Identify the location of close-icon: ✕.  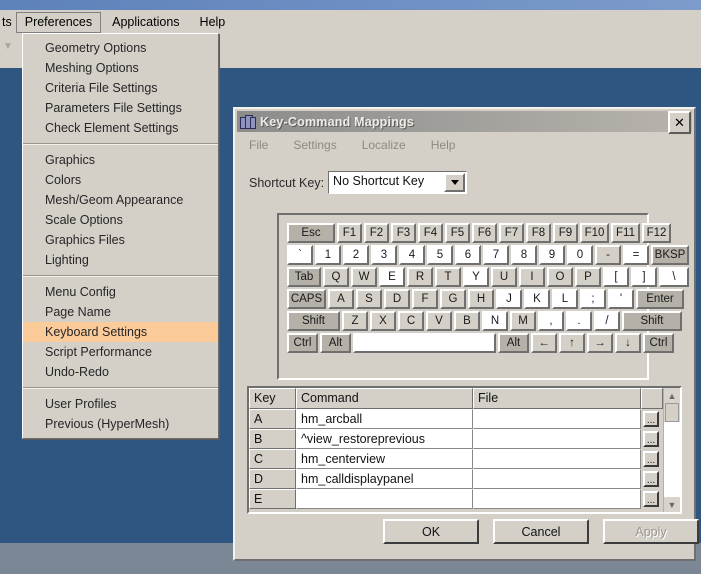
(679, 122).